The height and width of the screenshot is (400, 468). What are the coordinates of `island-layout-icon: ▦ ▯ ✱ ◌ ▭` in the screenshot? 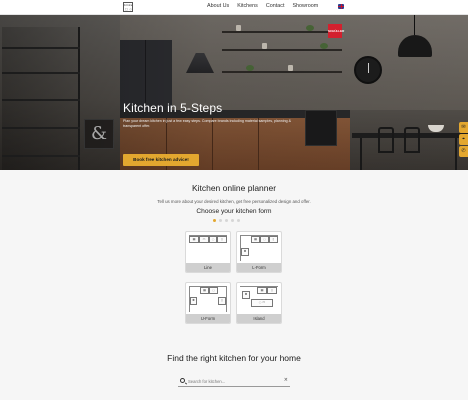 It's located at (259, 298).